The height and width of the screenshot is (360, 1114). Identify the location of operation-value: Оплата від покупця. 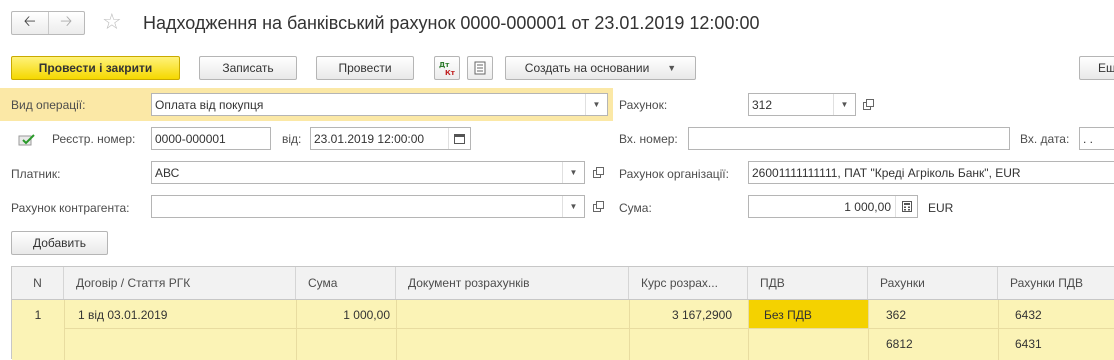
(209, 104).